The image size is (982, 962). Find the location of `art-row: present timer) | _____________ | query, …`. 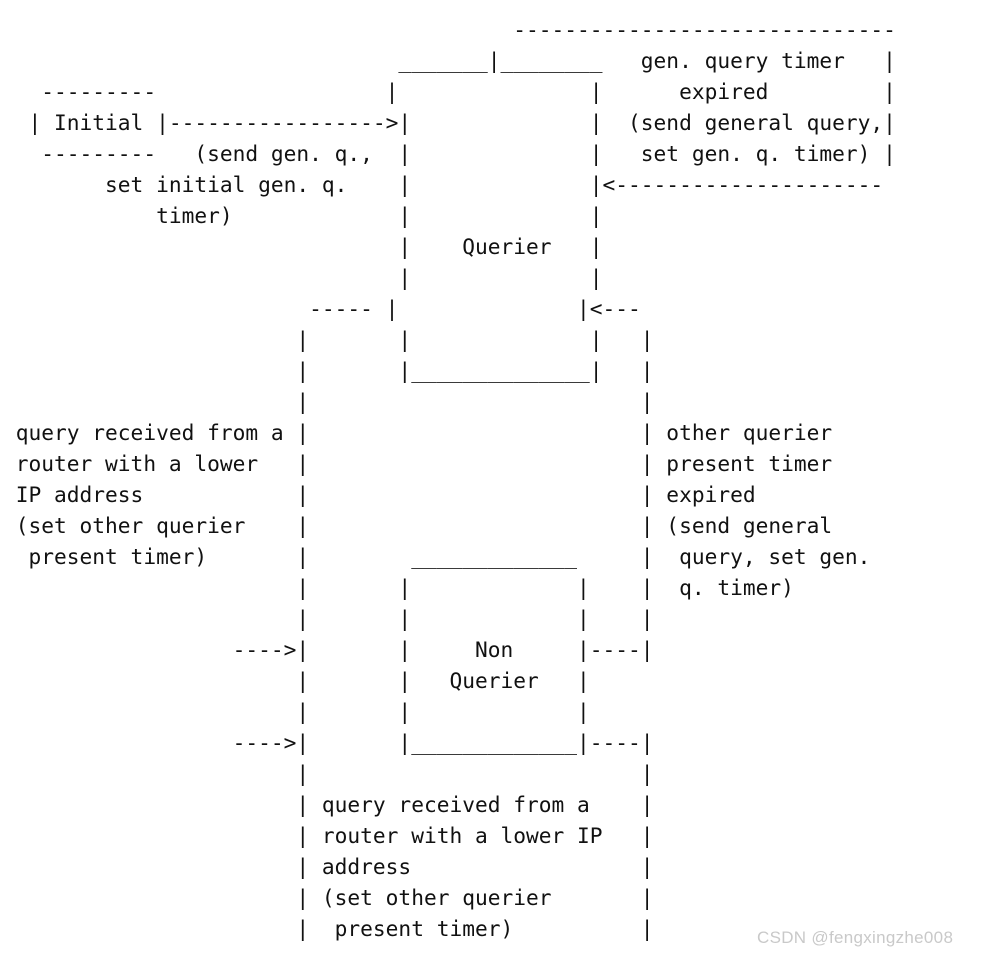

art-row: present timer) | _____________ | query, … is located at coordinates (437, 556).